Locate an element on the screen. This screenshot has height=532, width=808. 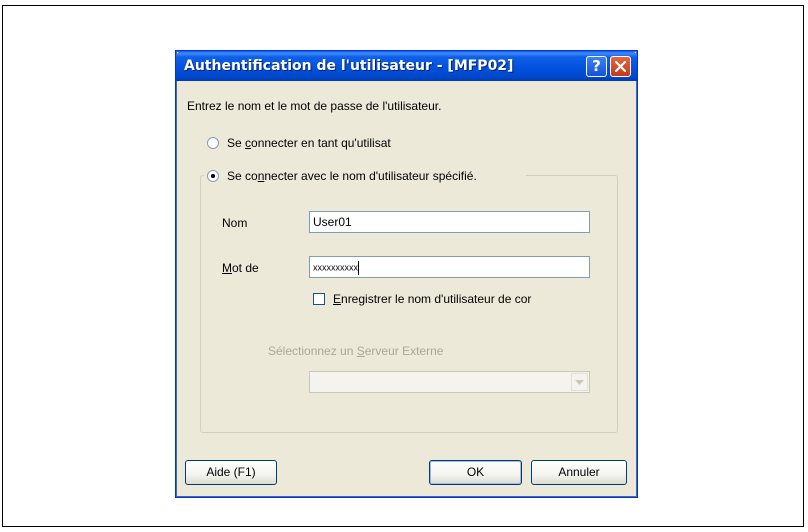
ok-button: OK is located at coordinates (475, 472).